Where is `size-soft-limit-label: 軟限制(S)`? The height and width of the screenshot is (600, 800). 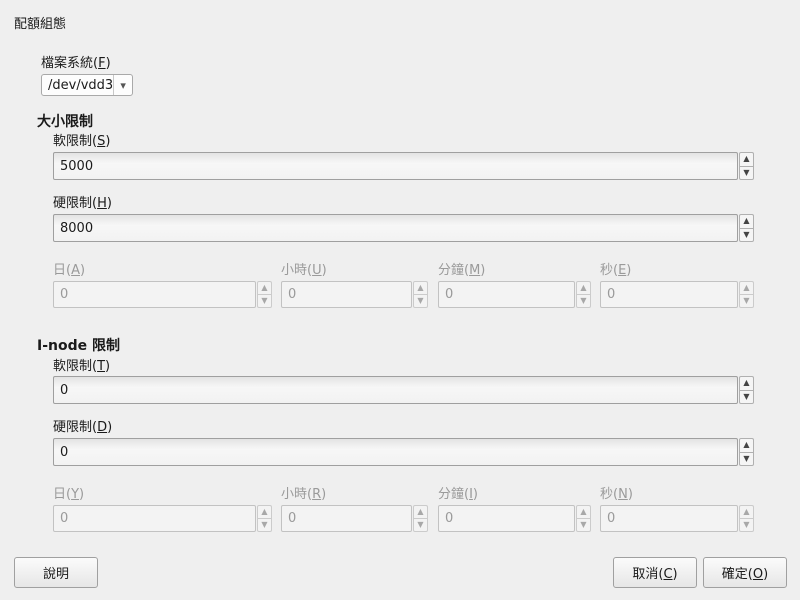 size-soft-limit-label: 軟限制(S) is located at coordinates (82, 141).